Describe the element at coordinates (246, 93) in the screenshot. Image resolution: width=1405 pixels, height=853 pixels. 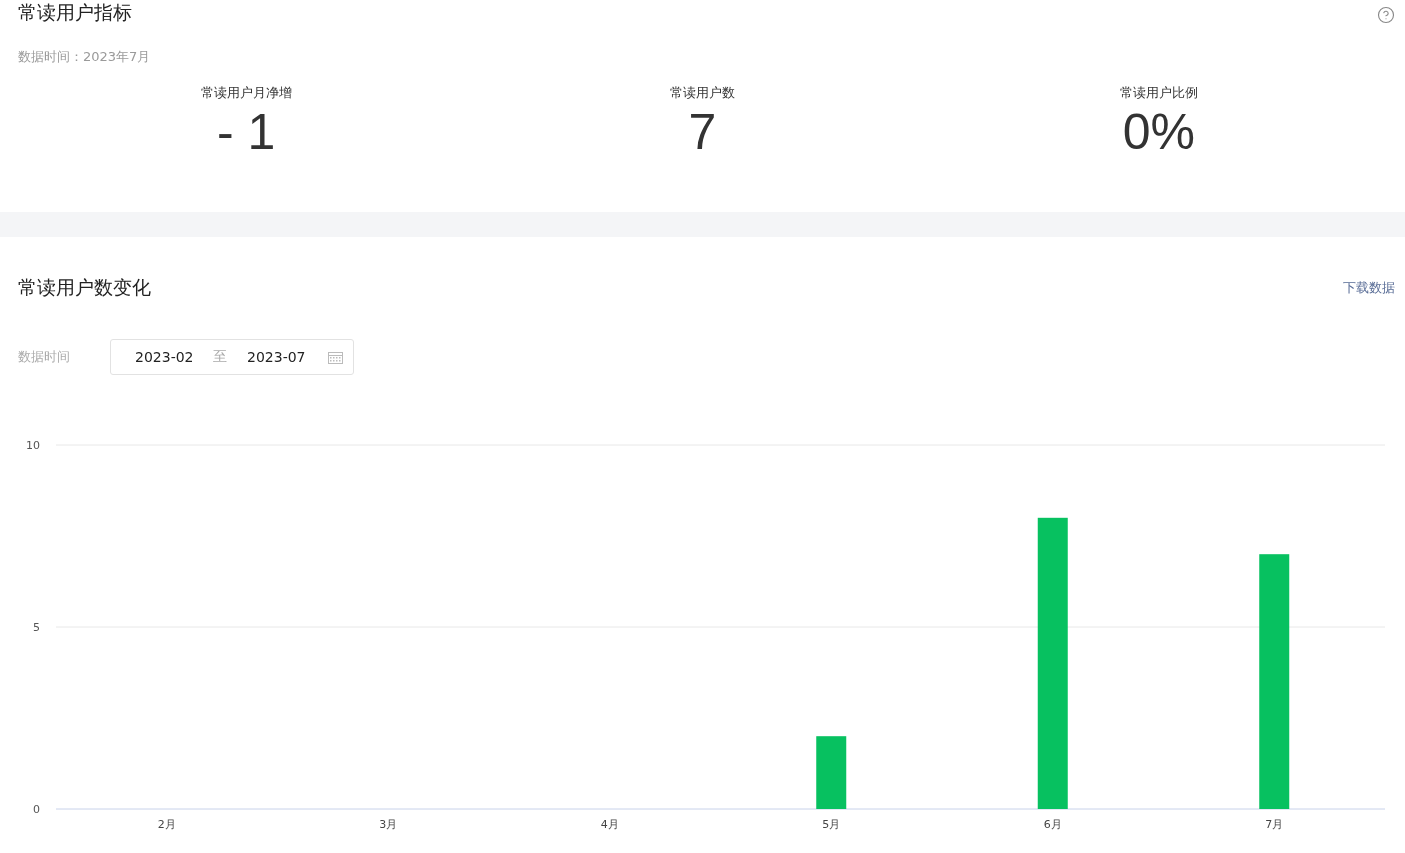
I see `metric-label: 常读用户月净增` at that location.